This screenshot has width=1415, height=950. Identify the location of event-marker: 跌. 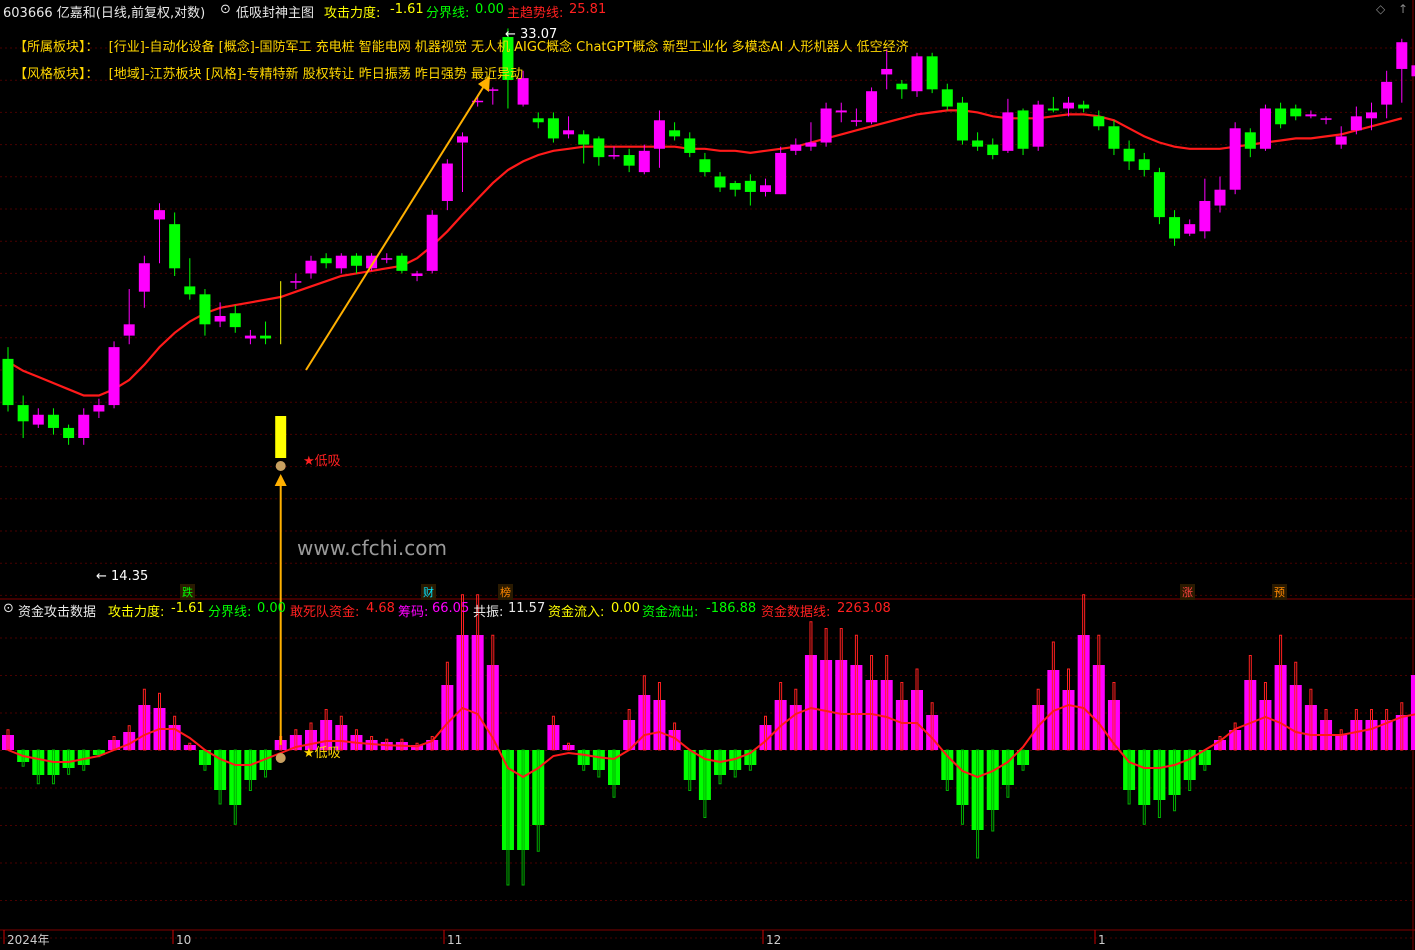
(187, 592).